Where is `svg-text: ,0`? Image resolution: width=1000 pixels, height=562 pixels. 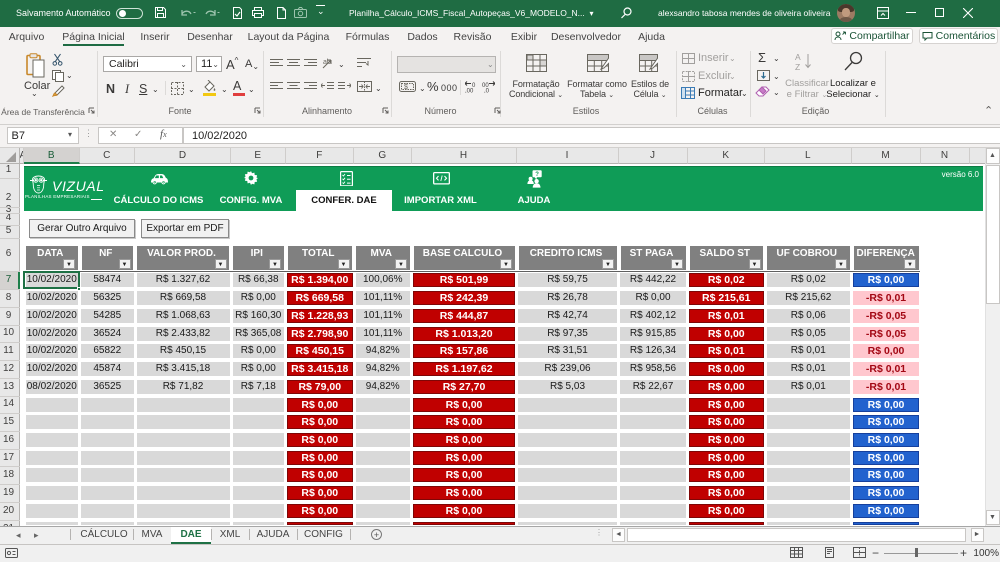 svg-text: ,0 is located at coordinates (487, 91).